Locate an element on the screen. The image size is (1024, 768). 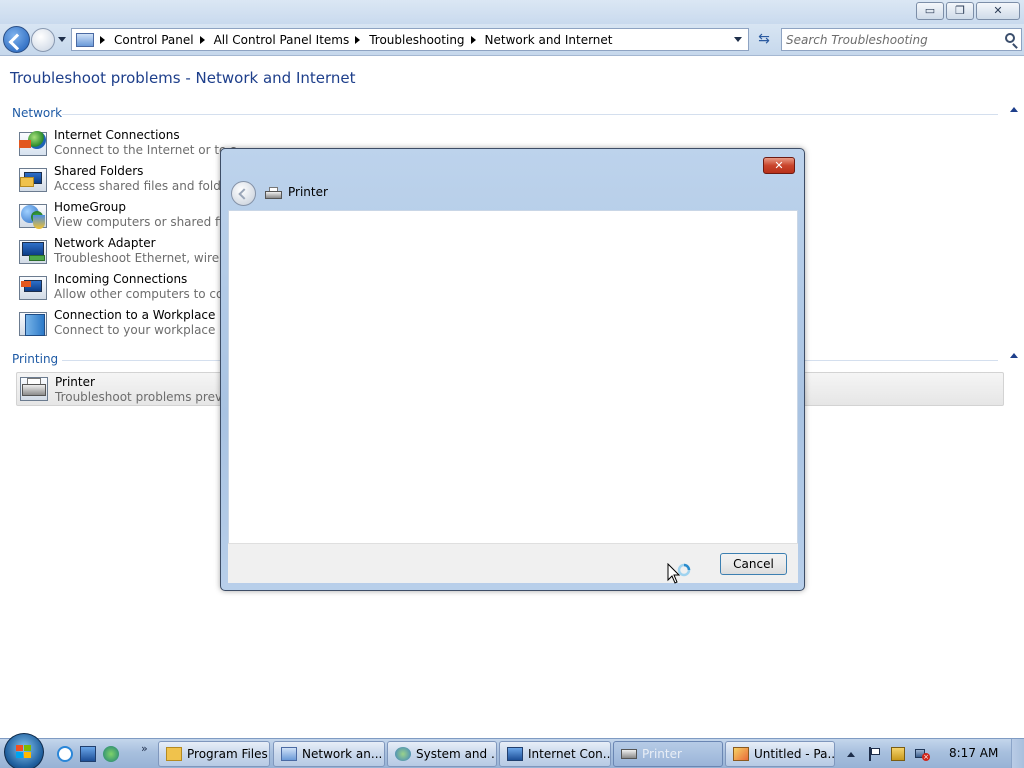
action-center-flag-icon is located at coordinates (874, 754).